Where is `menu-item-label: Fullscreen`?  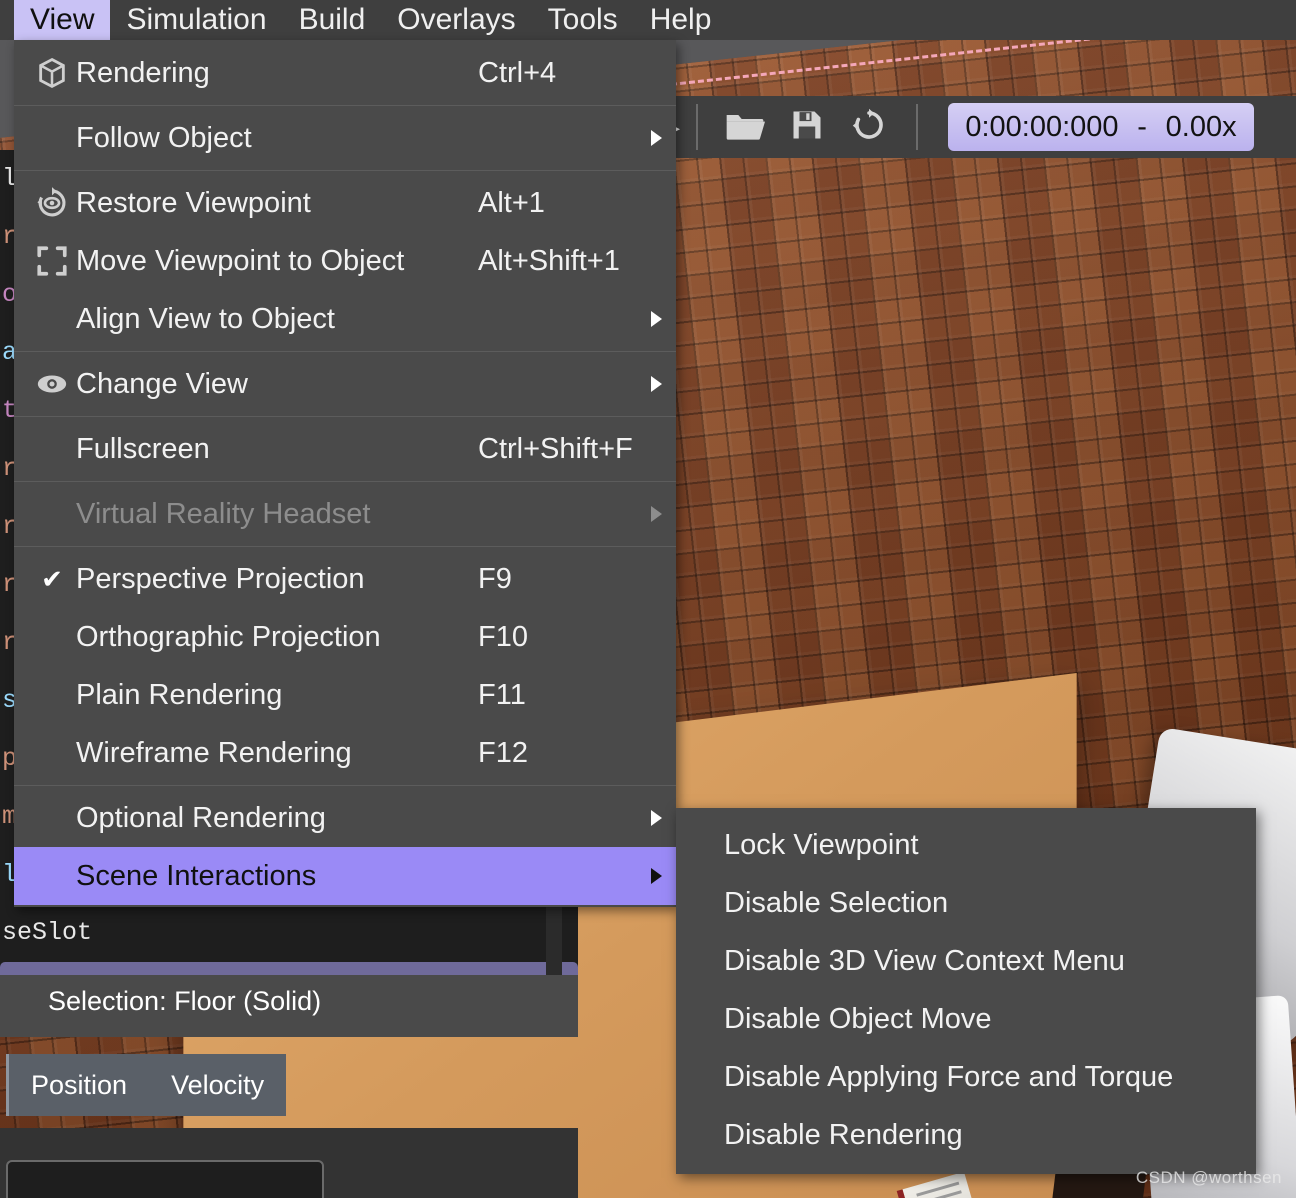 menu-item-label: Fullscreen is located at coordinates (143, 448).